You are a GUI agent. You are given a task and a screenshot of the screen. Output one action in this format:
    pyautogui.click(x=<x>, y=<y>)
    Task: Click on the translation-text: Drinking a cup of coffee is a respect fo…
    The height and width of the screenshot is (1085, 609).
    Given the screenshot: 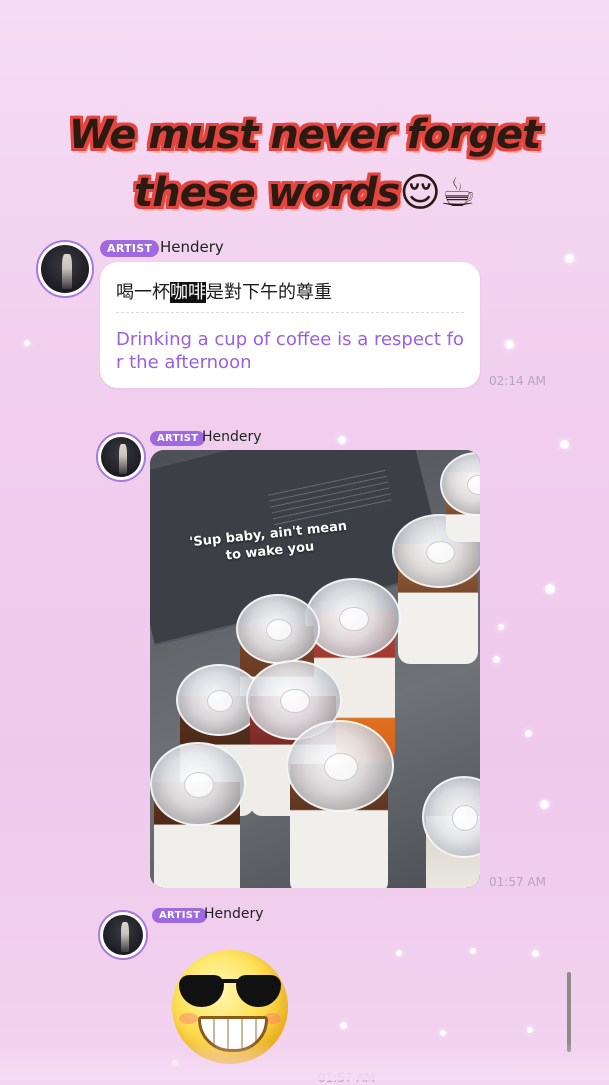 What is the action you would take?
    pyautogui.click(x=290, y=351)
    